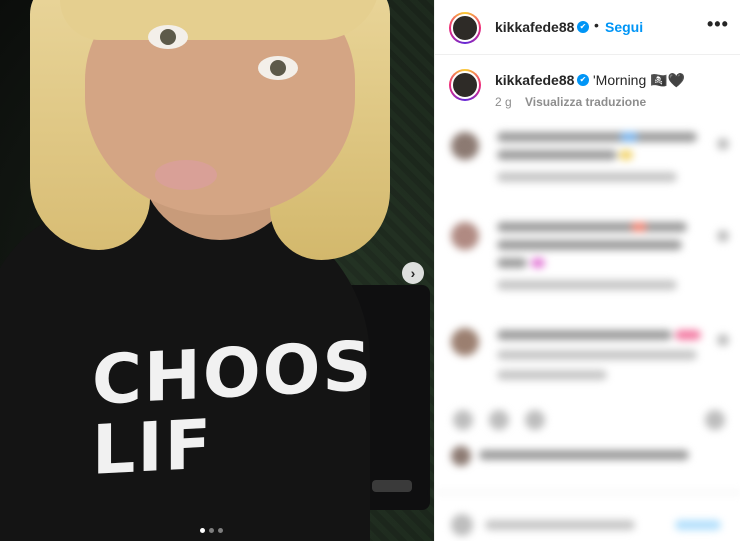  I want to click on caption-timestamp: 2 g, so click(503, 102).